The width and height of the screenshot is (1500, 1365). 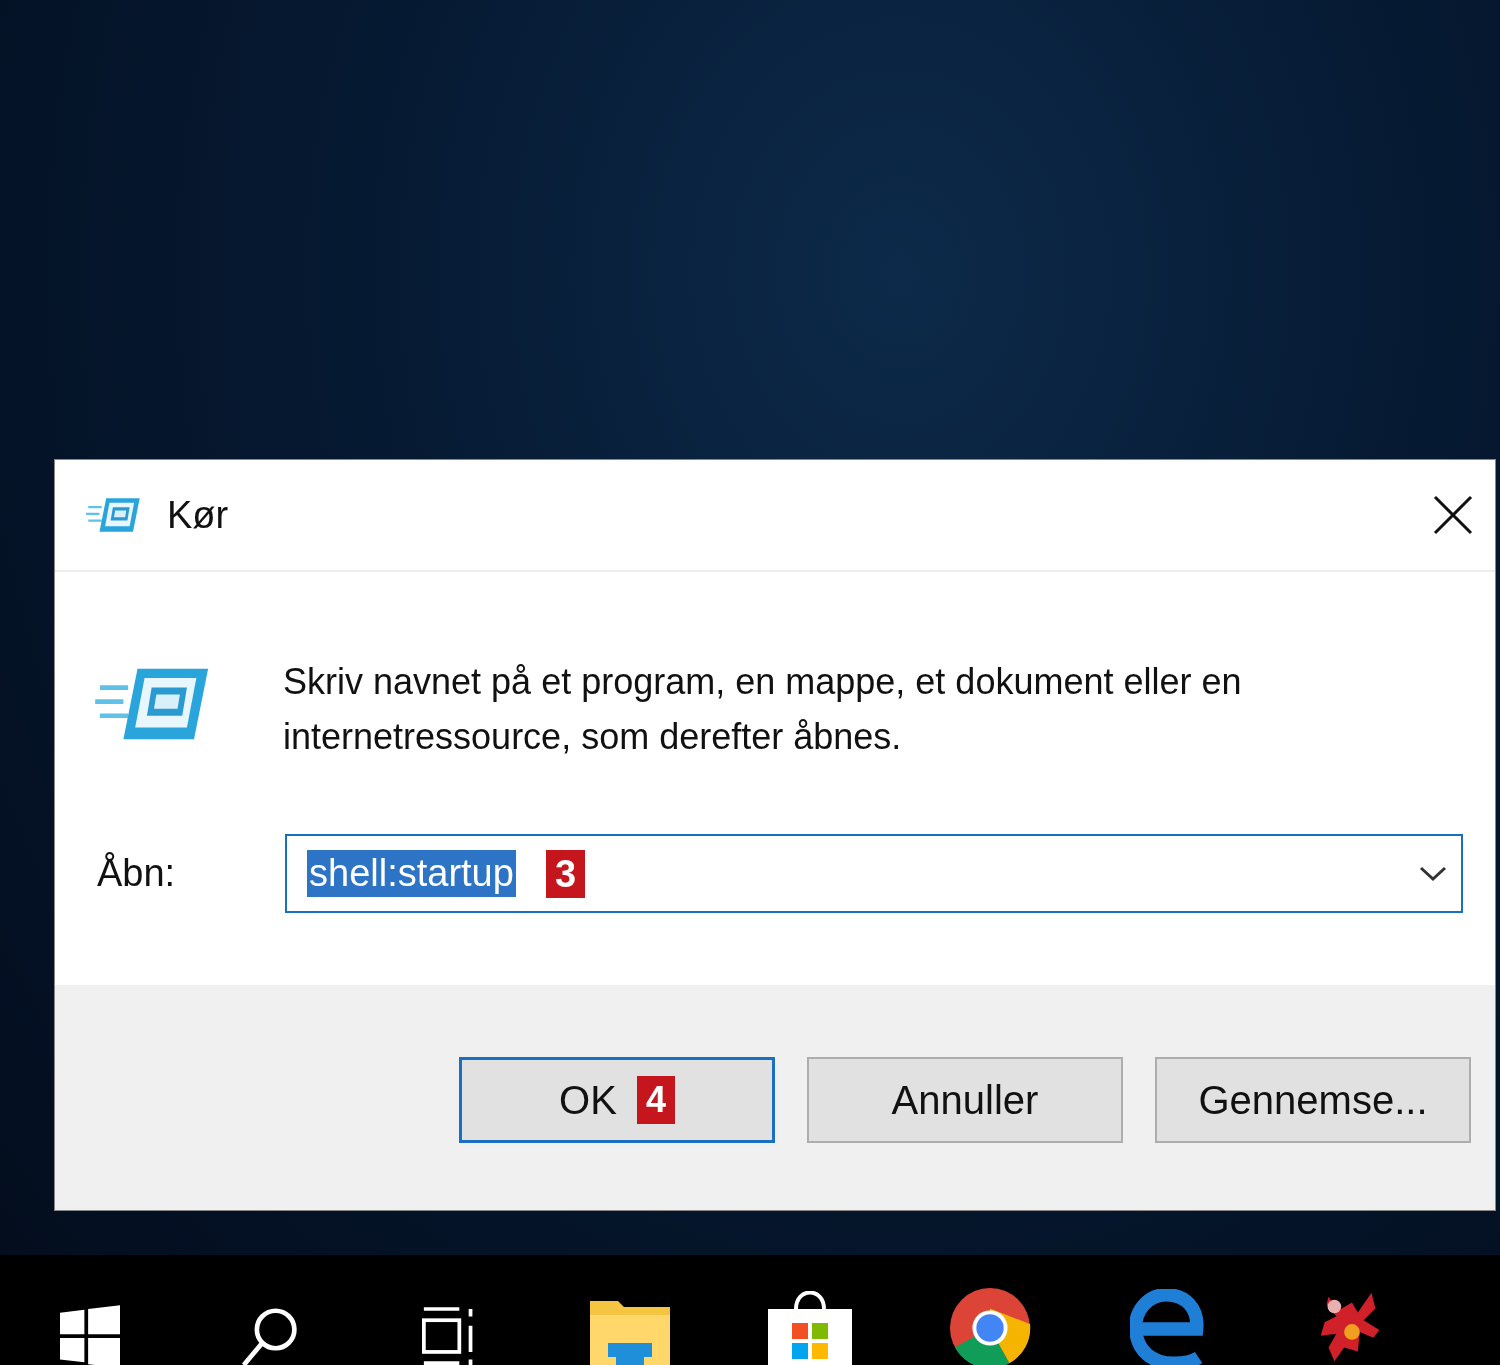 What do you see at coordinates (763, 709) in the screenshot?
I see `instruction-text: Skriv navnet på et program, en mappe, et dokument eller en internetressource, som derefter åbnes.` at bounding box center [763, 709].